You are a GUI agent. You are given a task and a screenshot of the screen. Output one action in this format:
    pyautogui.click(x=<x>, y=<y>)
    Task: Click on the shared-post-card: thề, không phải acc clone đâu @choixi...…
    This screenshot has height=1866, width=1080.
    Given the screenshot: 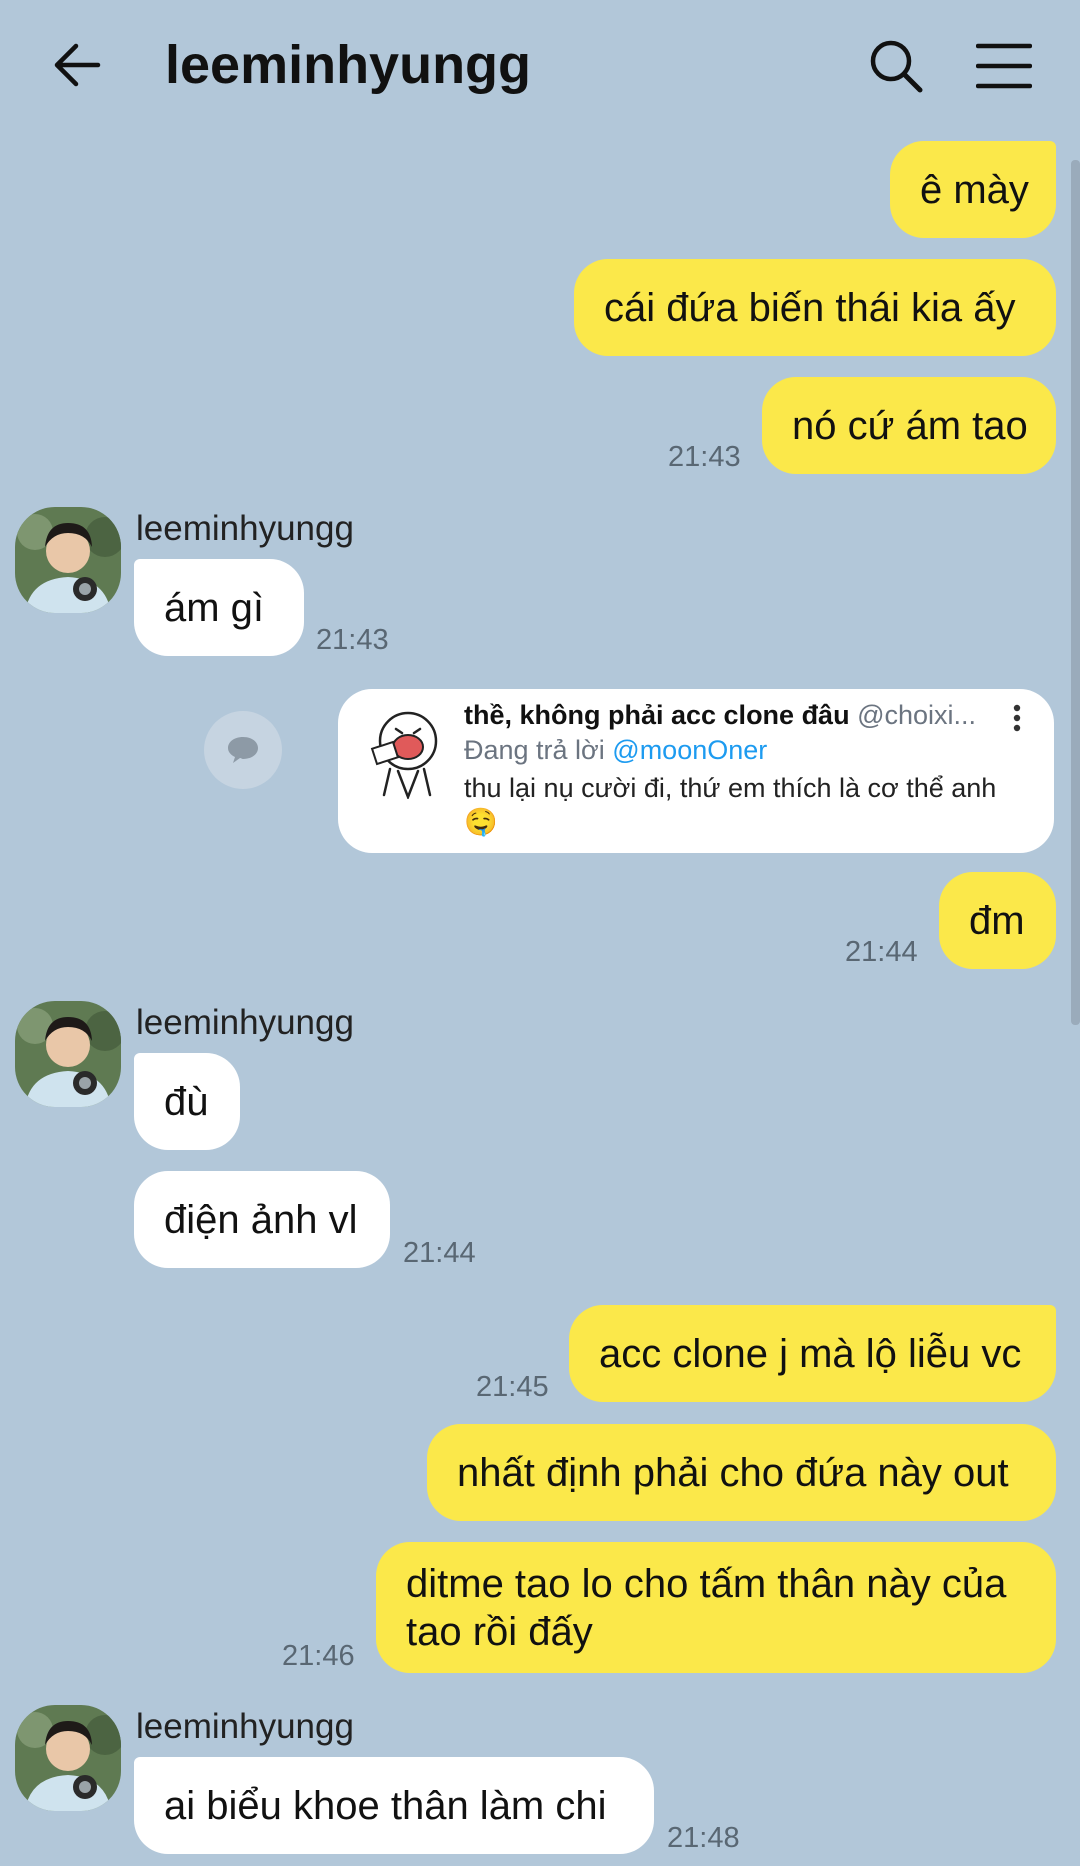 What is the action you would take?
    pyautogui.click(x=696, y=771)
    